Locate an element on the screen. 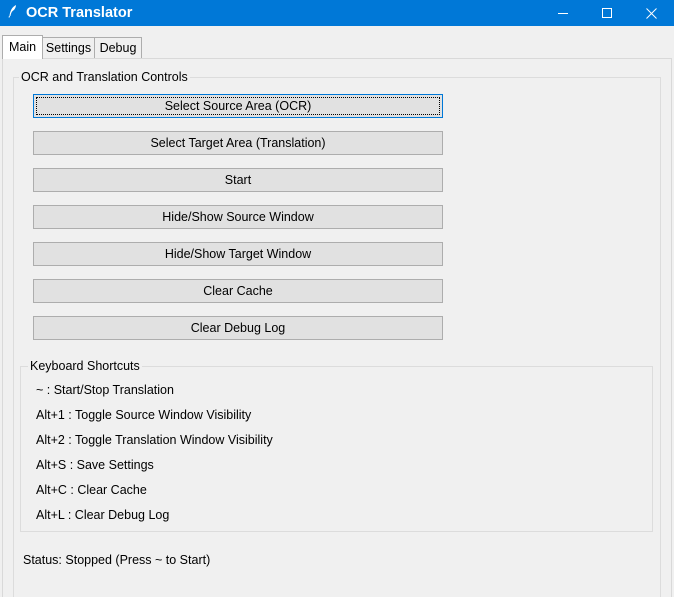 The image size is (674, 597). toggle-target-window-button: Hide/Show Target Window is located at coordinates (238, 254).